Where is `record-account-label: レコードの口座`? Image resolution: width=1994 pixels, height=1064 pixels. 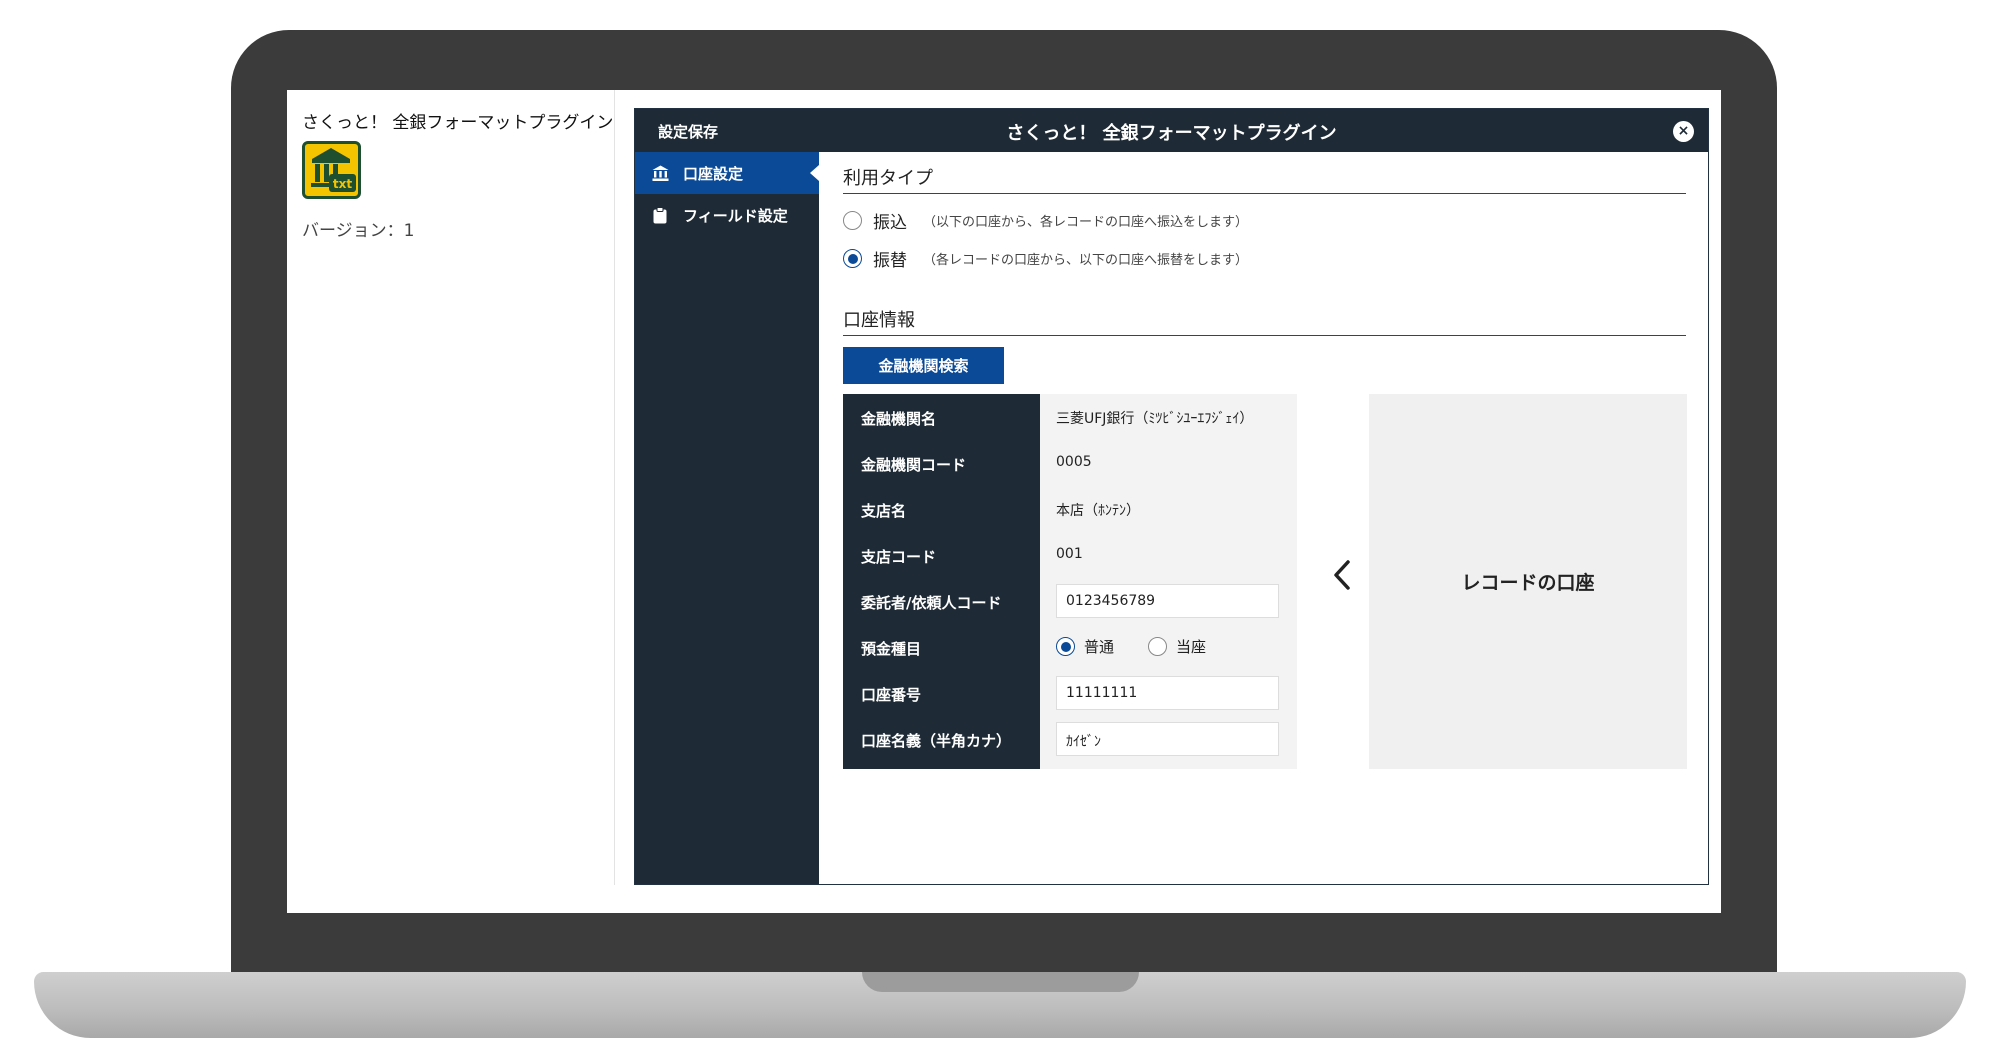 record-account-label: レコードの口座 is located at coordinates (1528, 583).